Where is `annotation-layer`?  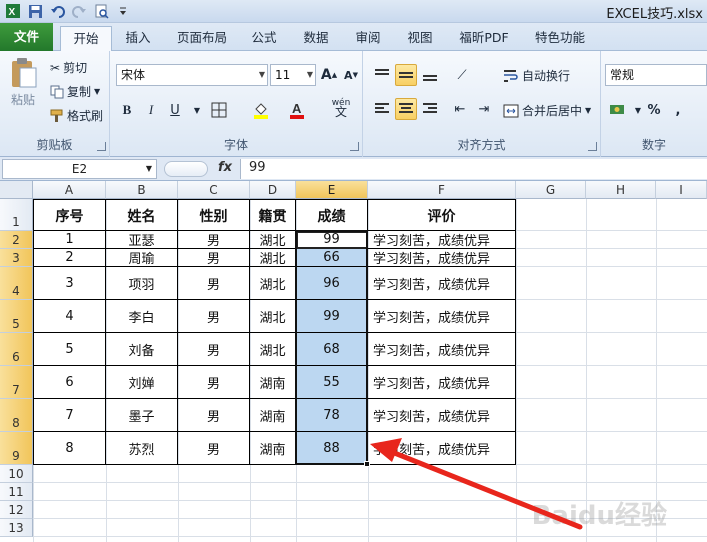 annotation-layer is located at coordinates (476, 484).